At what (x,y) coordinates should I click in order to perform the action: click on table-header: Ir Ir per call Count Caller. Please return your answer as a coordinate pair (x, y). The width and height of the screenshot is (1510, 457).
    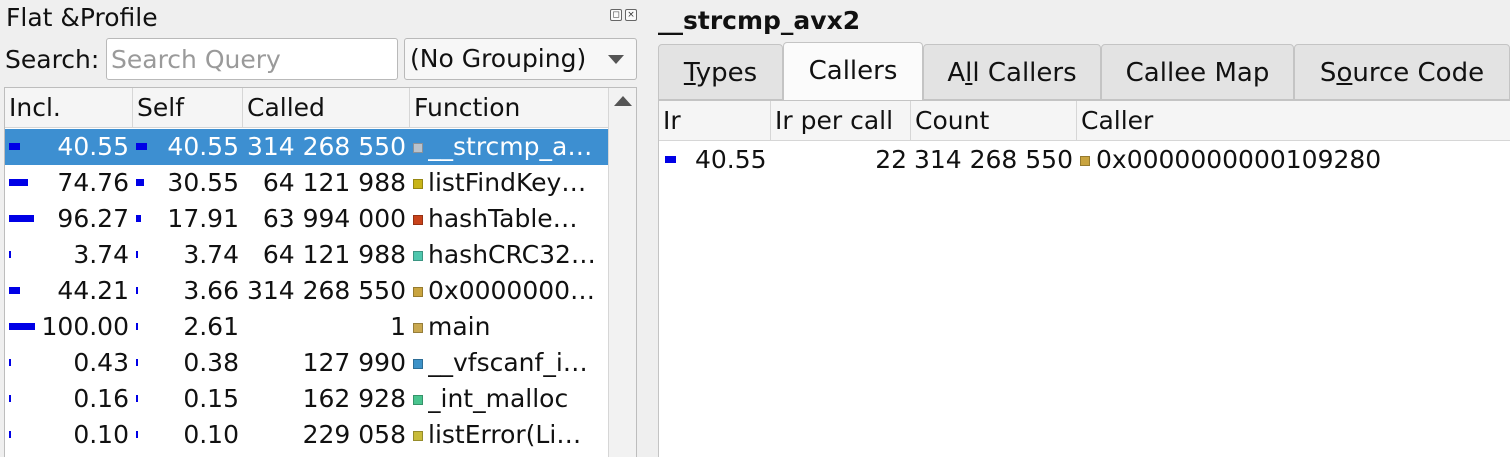
    Looking at the image, I should click on (1084, 121).